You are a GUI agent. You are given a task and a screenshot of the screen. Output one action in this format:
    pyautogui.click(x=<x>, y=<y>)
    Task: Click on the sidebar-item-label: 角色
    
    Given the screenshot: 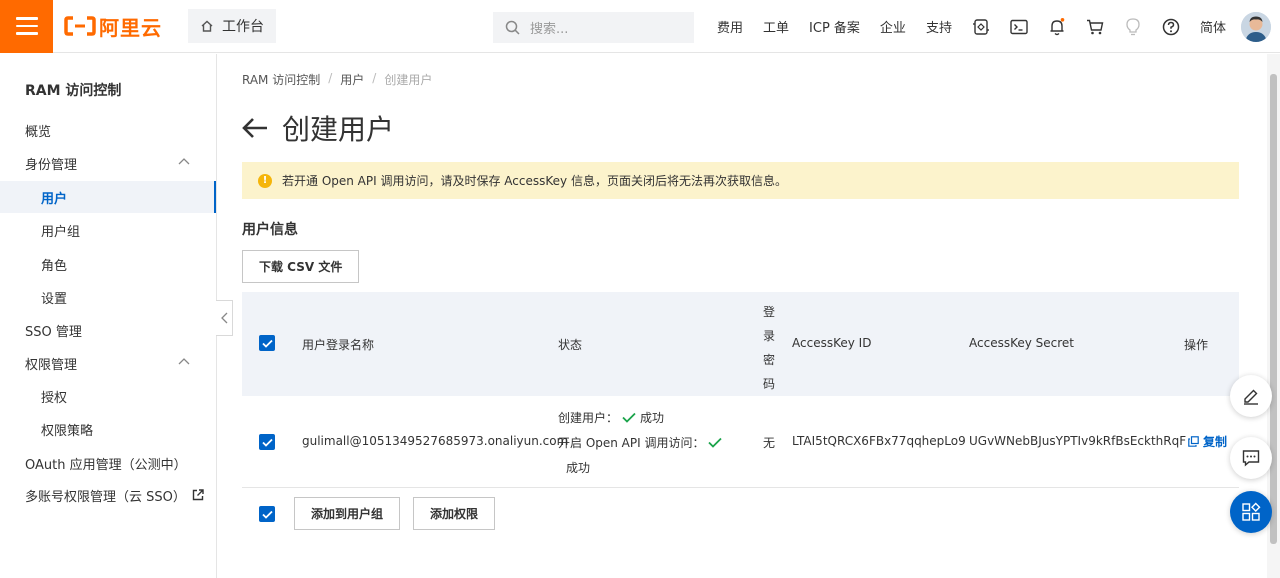 What is the action you would take?
    pyautogui.click(x=54, y=266)
    